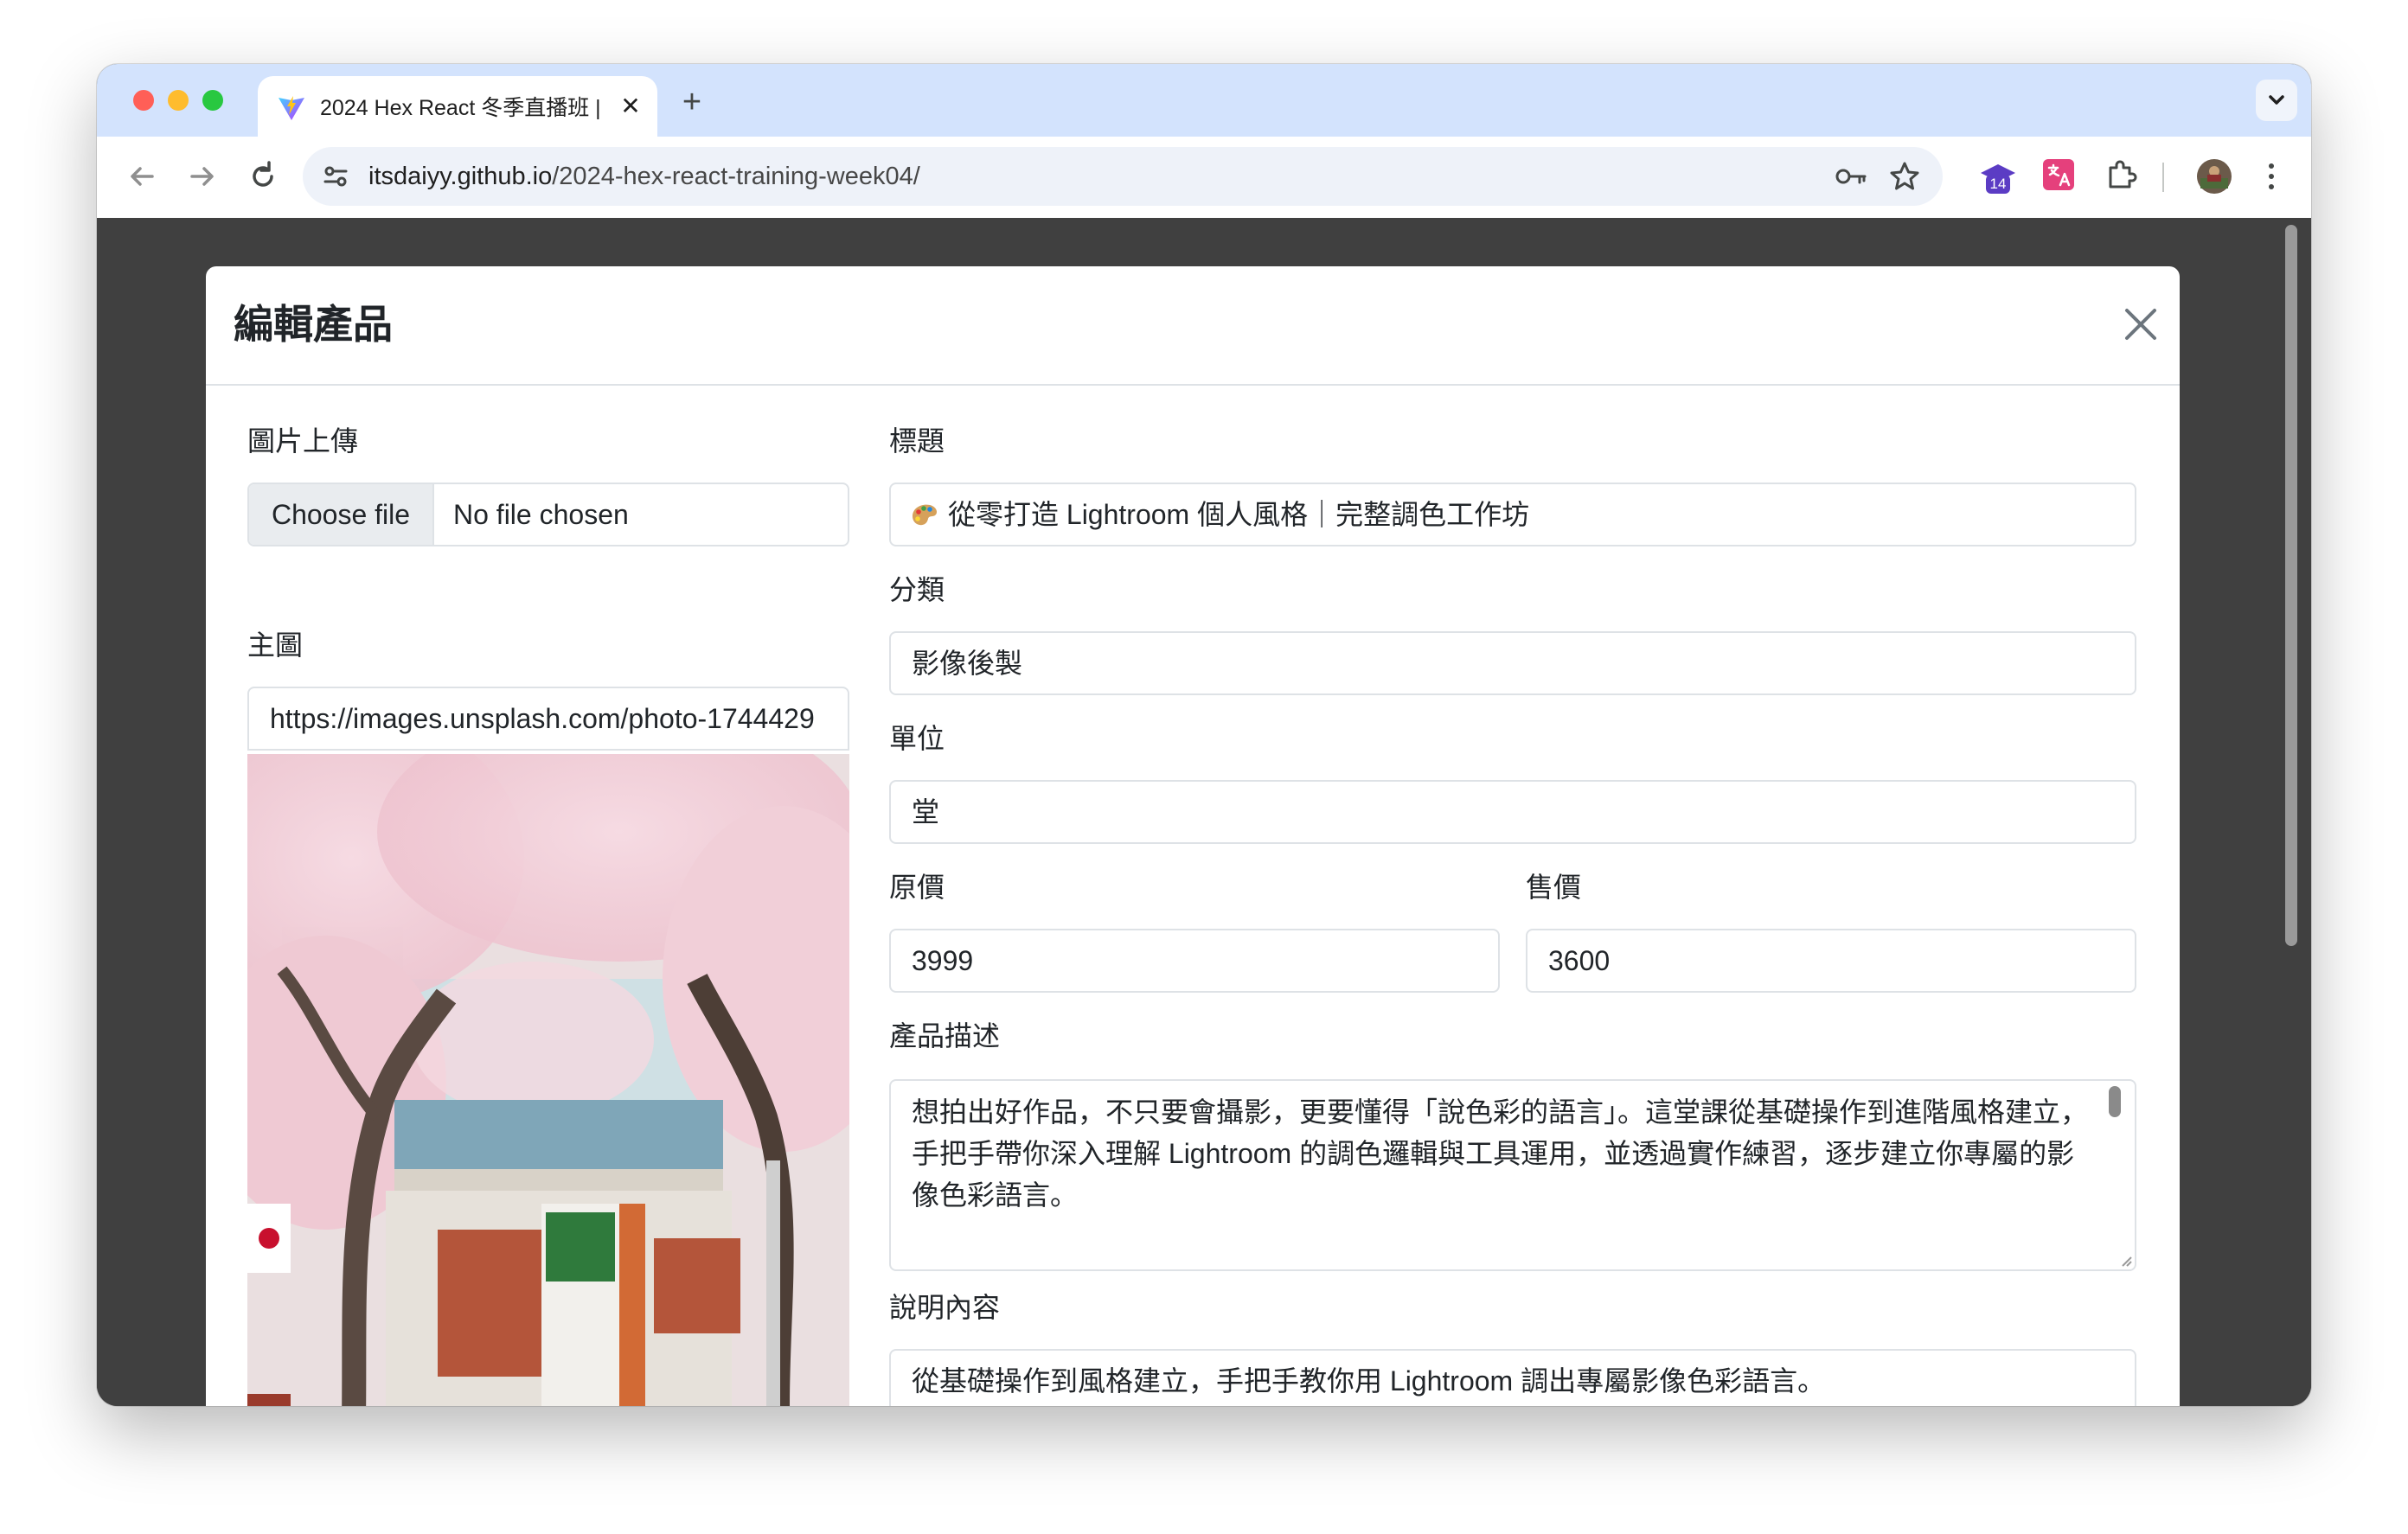 This screenshot has height=1534, width=2408. I want to click on price-input: 3600, so click(1831, 961).